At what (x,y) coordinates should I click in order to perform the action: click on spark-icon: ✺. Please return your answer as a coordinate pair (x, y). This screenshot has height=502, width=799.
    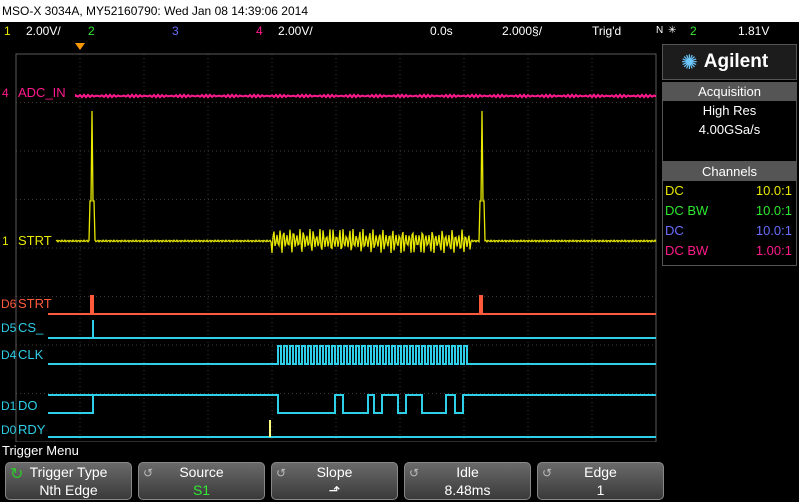
    Looking at the image, I should click on (689, 62).